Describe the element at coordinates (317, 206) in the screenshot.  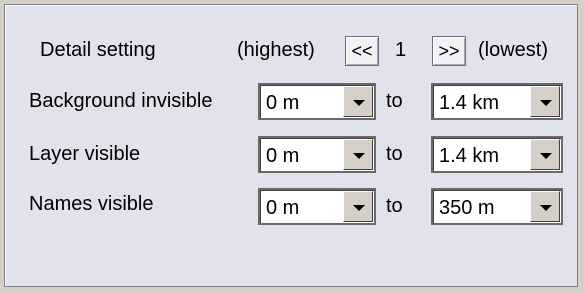
I see `names-visible-from-select: 0 m` at that location.